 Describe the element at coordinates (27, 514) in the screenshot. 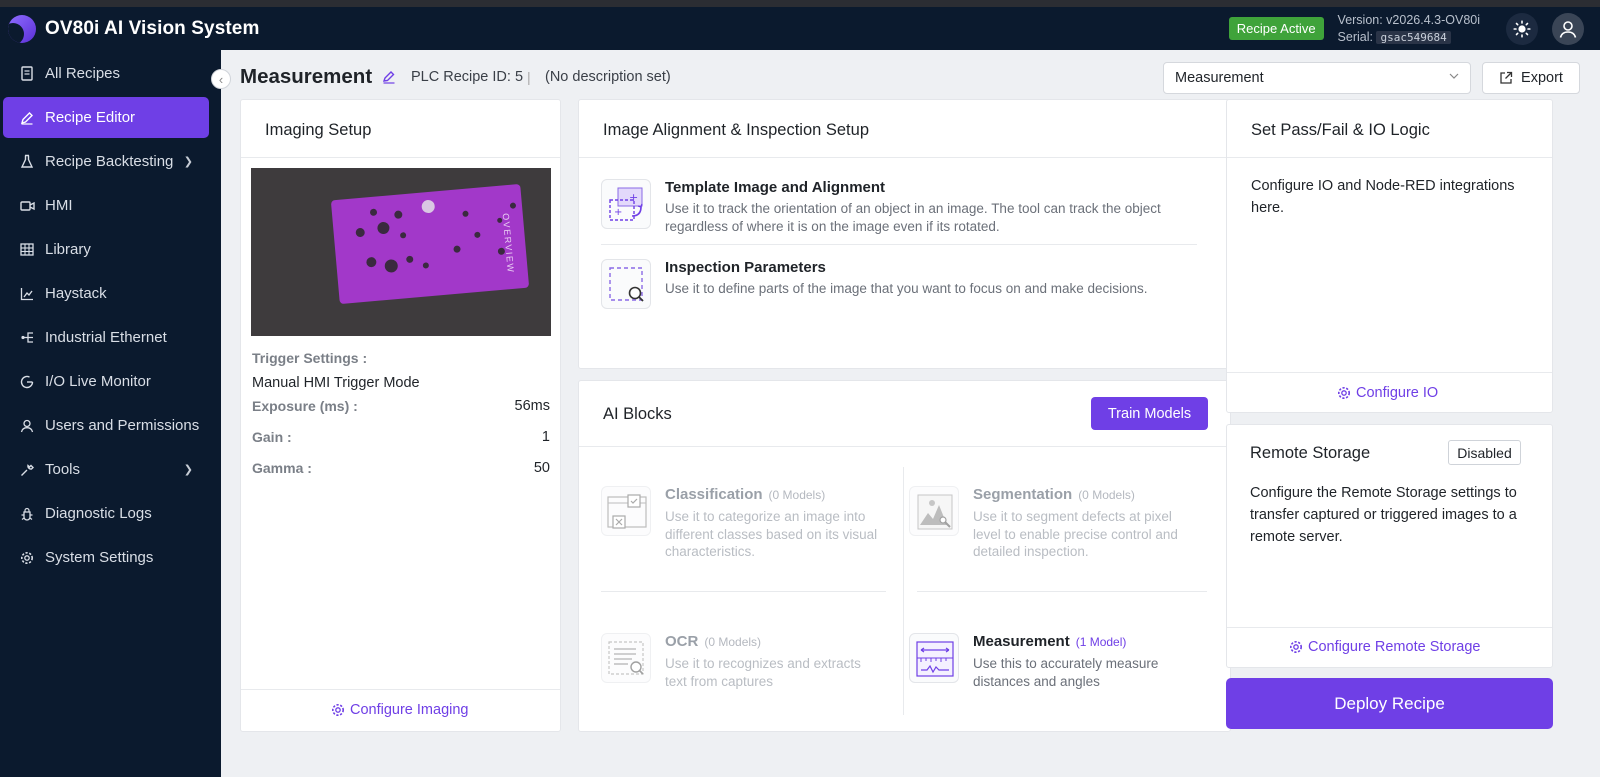

I see `bug-icon` at that location.